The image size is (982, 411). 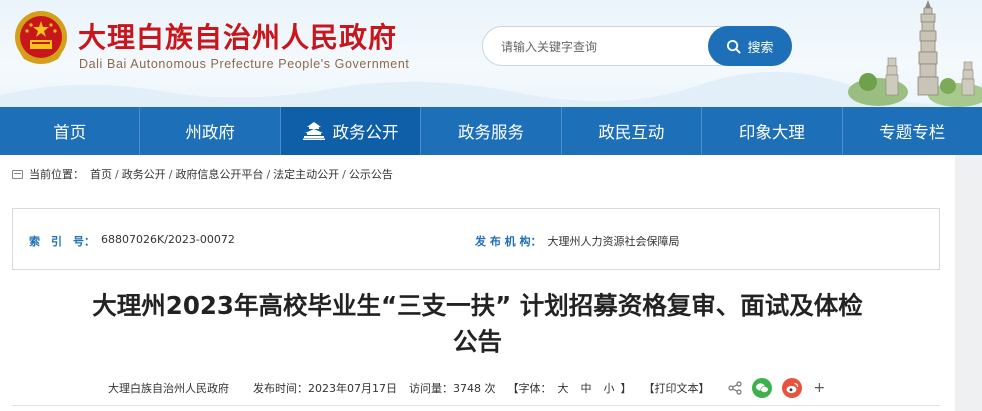 I want to click on article-title-line1: 大理州2023年高校毕业生“三支一扶” 计划招募资格复审、面试及体检, so click(x=477, y=305).